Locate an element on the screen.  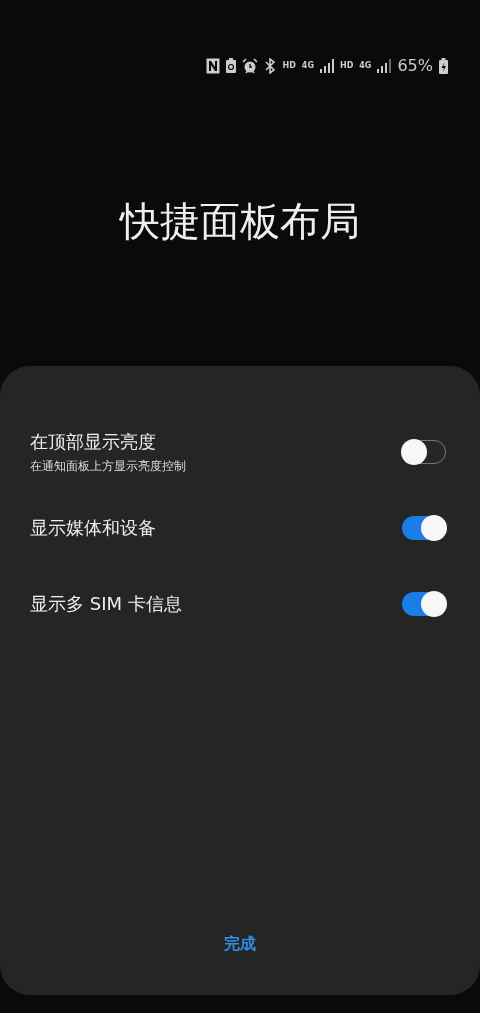
alarm-icon is located at coordinates (250, 65).